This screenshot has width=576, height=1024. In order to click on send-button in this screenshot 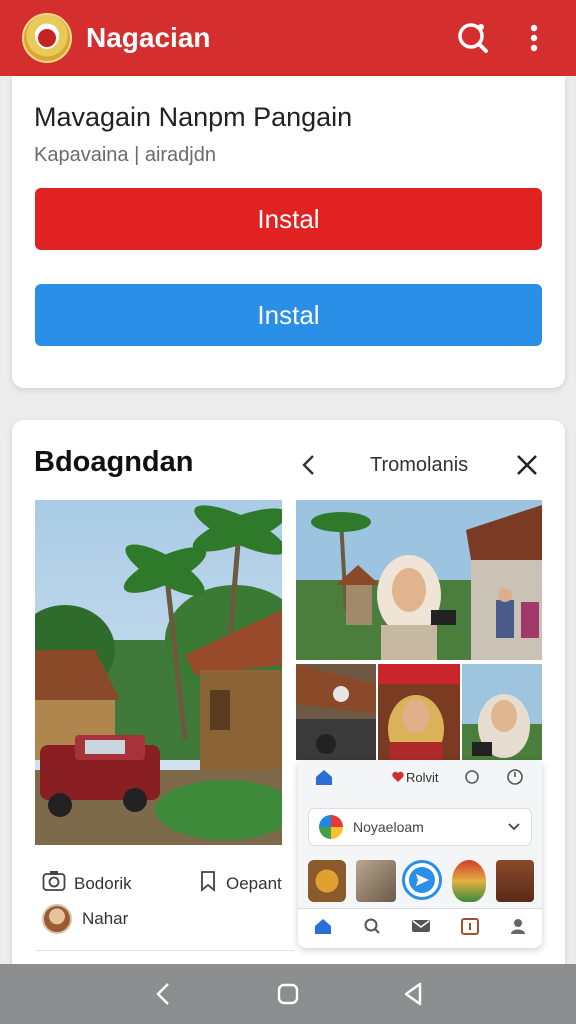, I will do `click(422, 880)`.